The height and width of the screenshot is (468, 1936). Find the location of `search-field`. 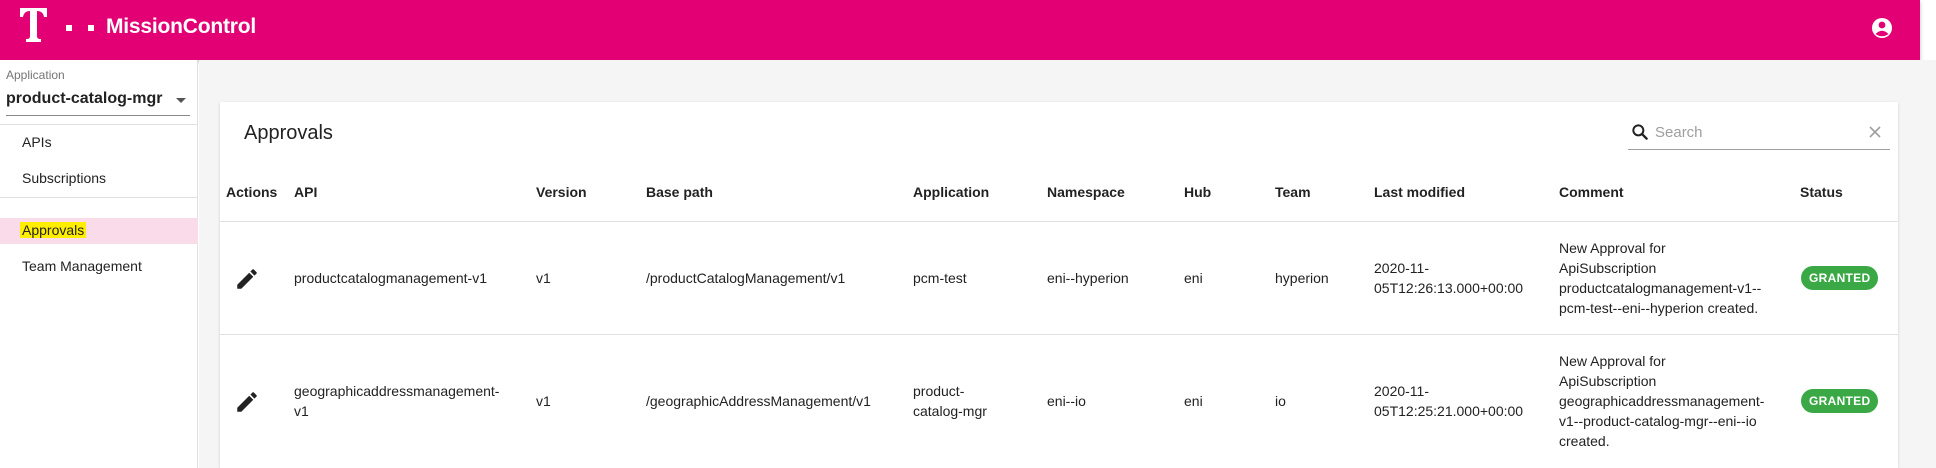

search-field is located at coordinates (1759, 133).